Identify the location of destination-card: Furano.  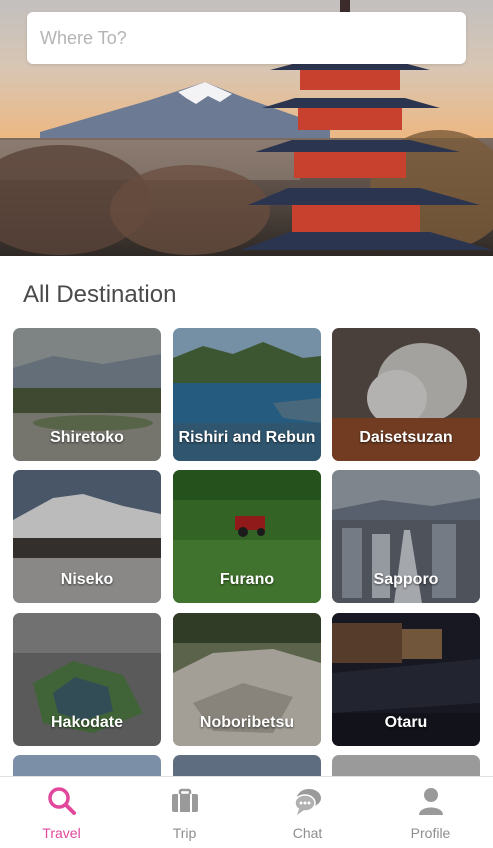
(247, 536).